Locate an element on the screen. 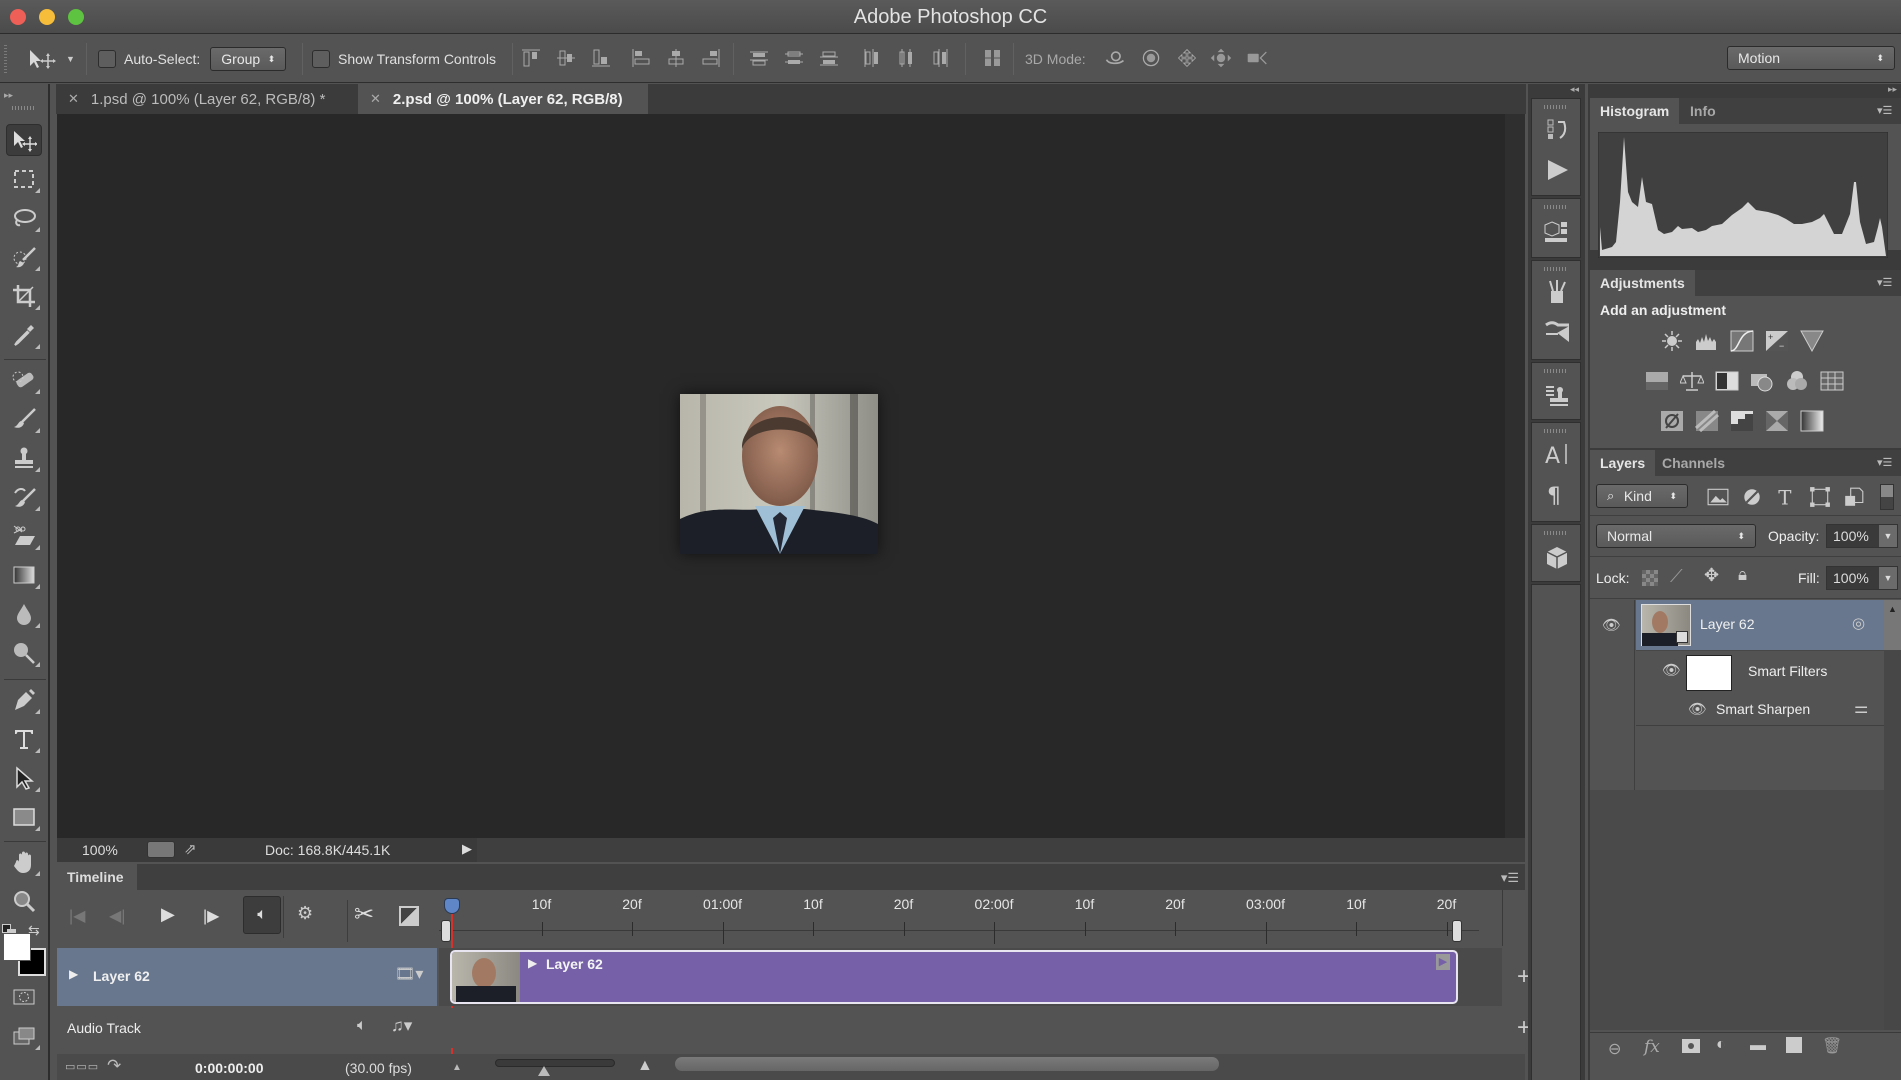  screen-mode-button is located at coordinates (24, 1036).